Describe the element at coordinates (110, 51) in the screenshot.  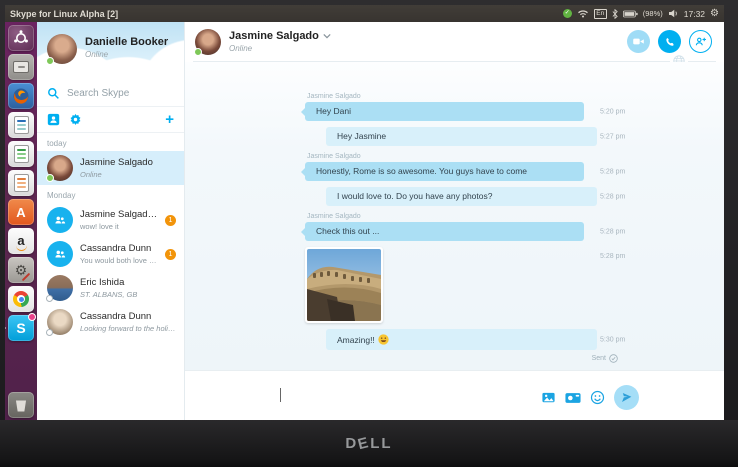
I see `profile-header: Danielle Booker Online` at that location.